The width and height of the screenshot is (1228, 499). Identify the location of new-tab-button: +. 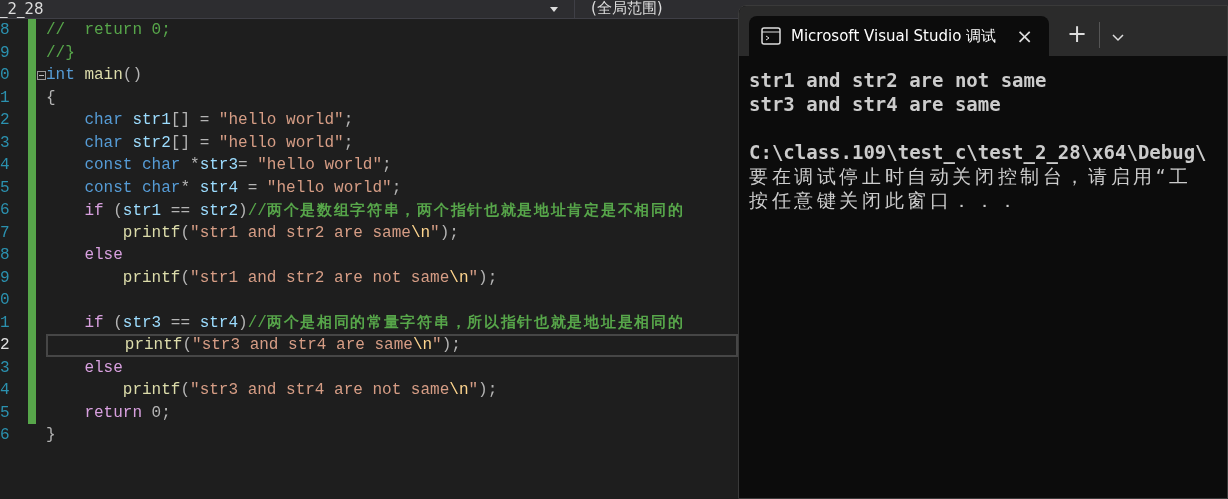
(1077, 34).